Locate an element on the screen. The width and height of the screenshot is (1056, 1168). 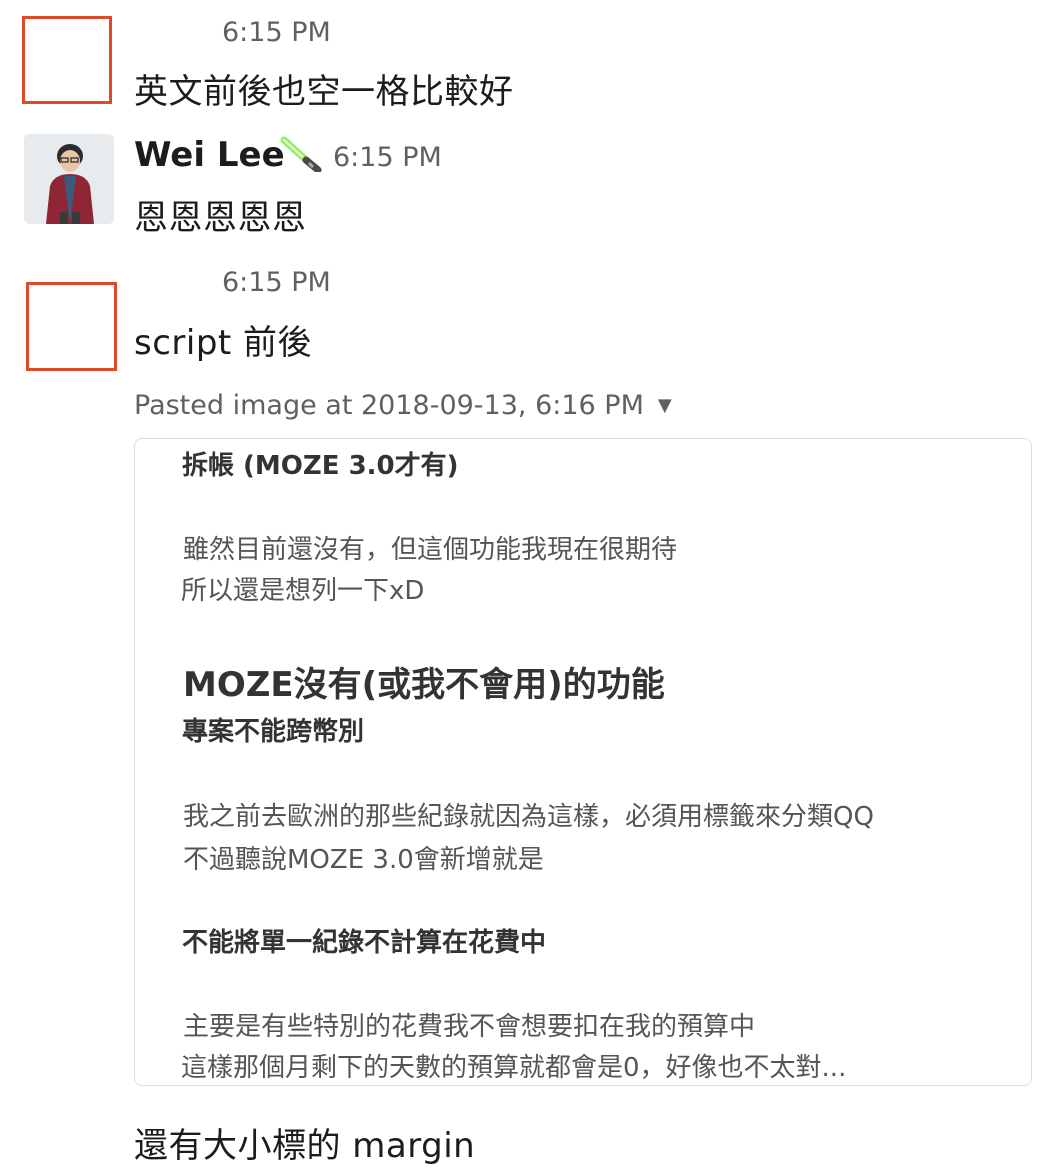
doc-paragraph-line: 不過聽說MOZE 3.0會新增就是 is located at coordinates (363, 860).